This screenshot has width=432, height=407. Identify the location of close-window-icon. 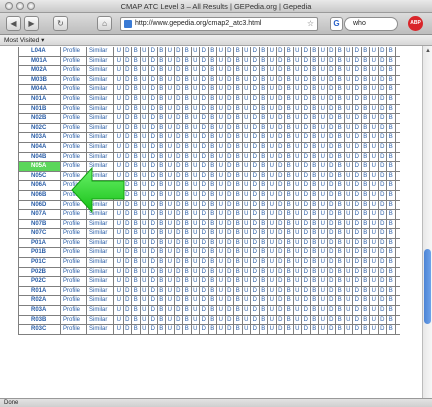
(9, 6).